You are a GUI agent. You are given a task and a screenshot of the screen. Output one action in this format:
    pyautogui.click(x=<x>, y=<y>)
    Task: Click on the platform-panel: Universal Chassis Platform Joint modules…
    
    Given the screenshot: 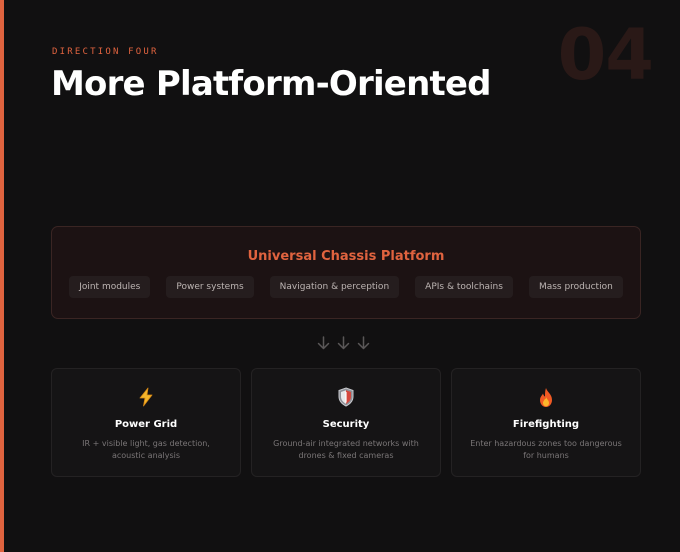 What is the action you would take?
    pyautogui.click(x=346, y=272)
    